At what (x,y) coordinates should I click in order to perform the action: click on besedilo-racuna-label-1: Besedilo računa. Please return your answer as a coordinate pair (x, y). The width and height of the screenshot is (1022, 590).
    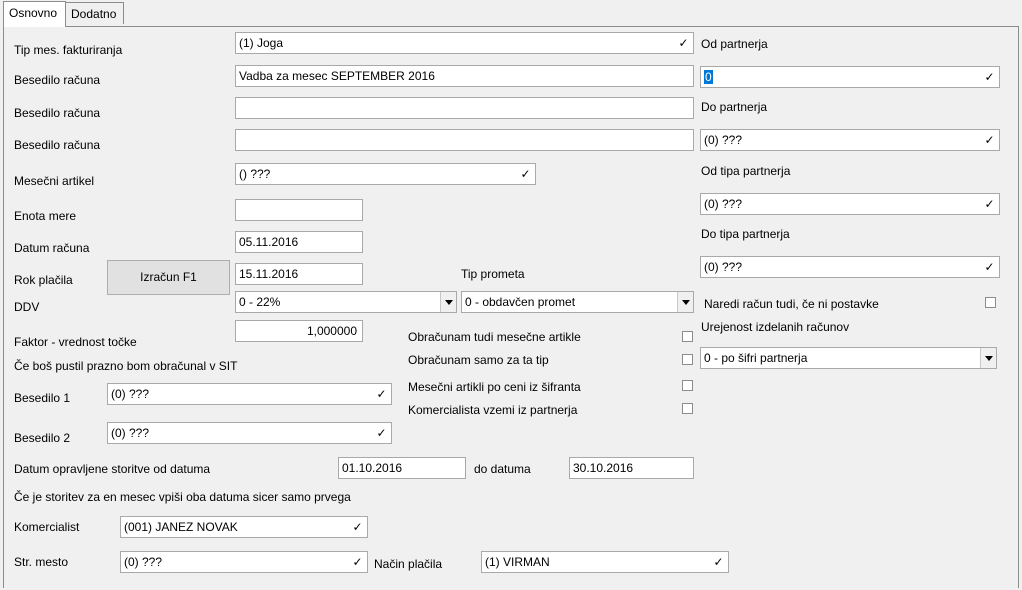
    Looking at the image, I should click on (57, 80).